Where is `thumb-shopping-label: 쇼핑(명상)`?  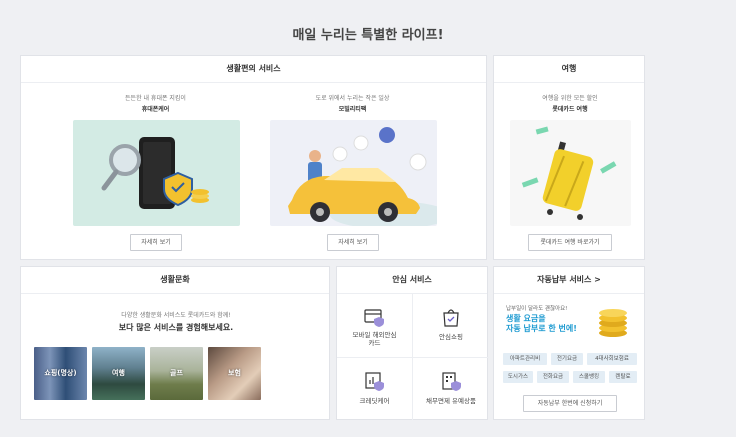
thumb-shopping-label: 쇼핑(명상) is located at coordinates (60, 373).